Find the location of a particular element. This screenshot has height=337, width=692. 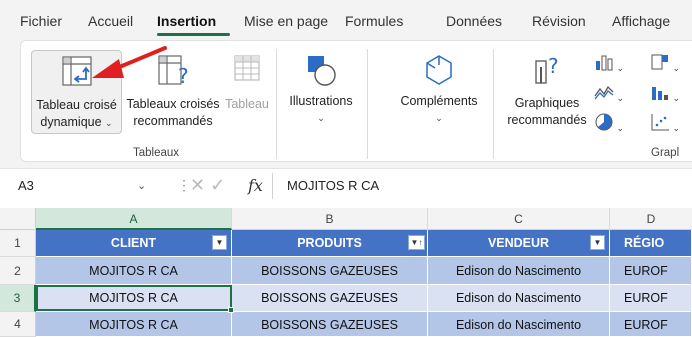

row-header-3: 3 is located at coordinates (18, 298).